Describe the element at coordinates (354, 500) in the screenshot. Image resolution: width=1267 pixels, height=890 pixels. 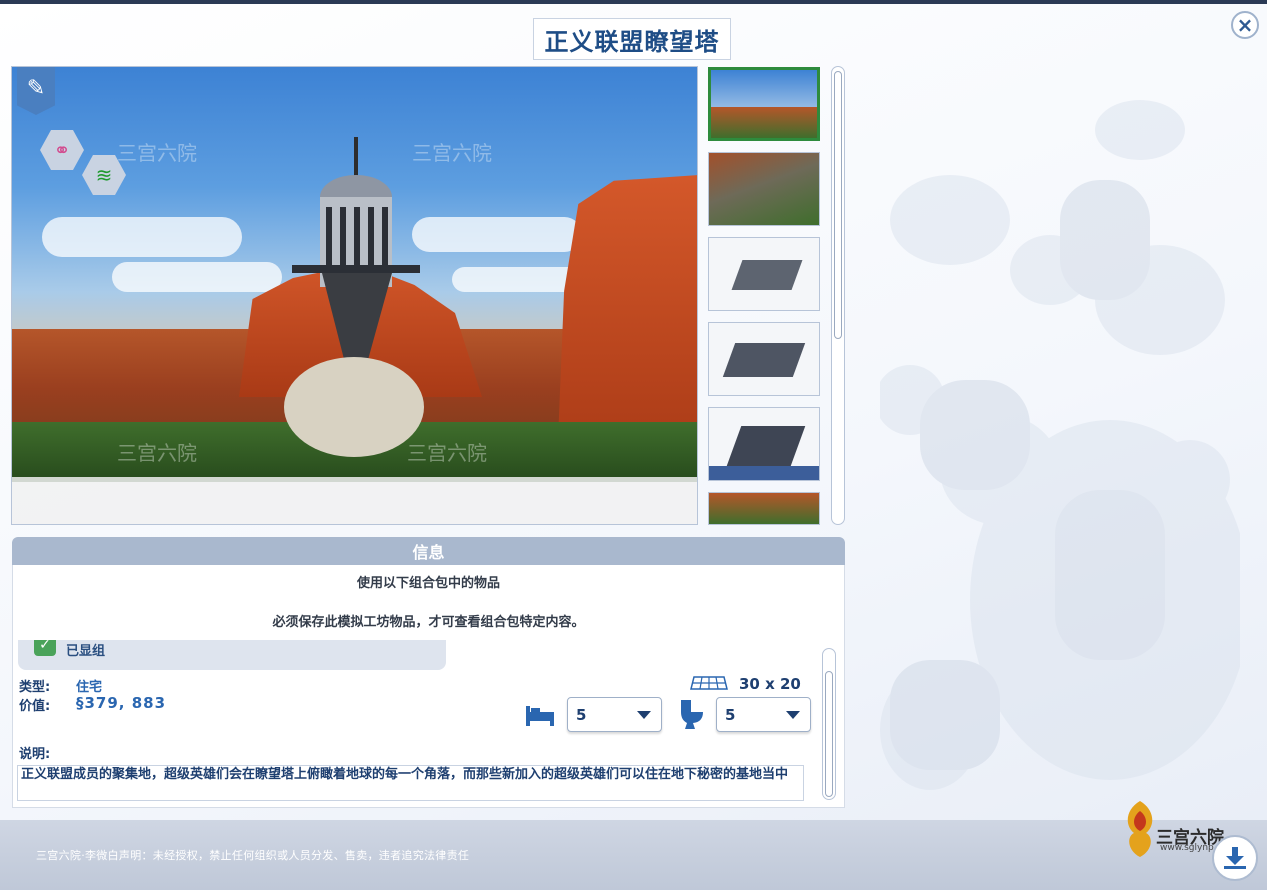
I see `image-fade-overlay` at that location.